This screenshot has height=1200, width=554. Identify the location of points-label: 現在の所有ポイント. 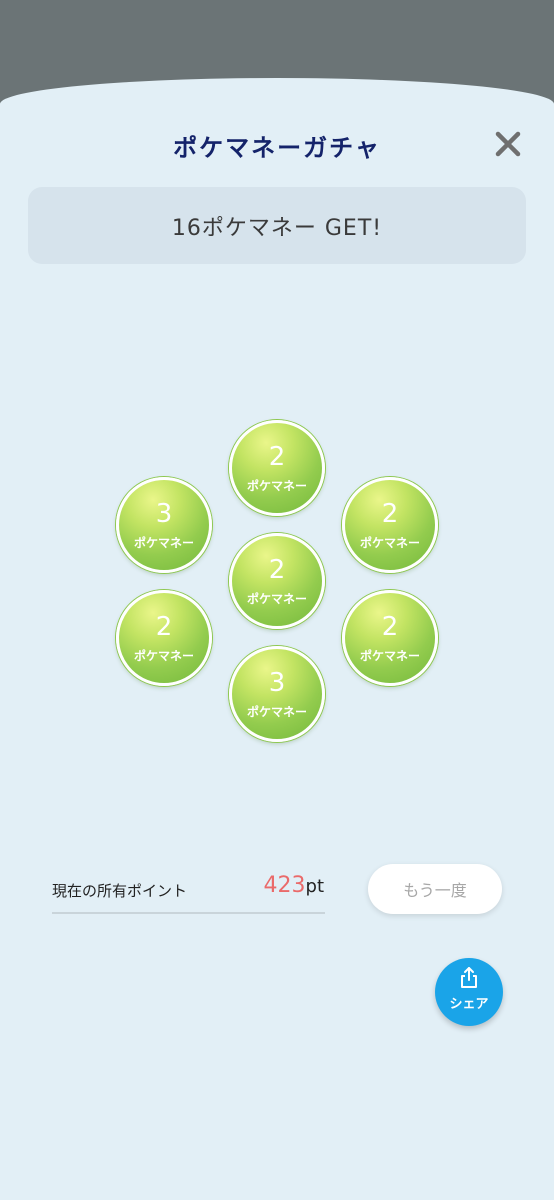
(120, 891).